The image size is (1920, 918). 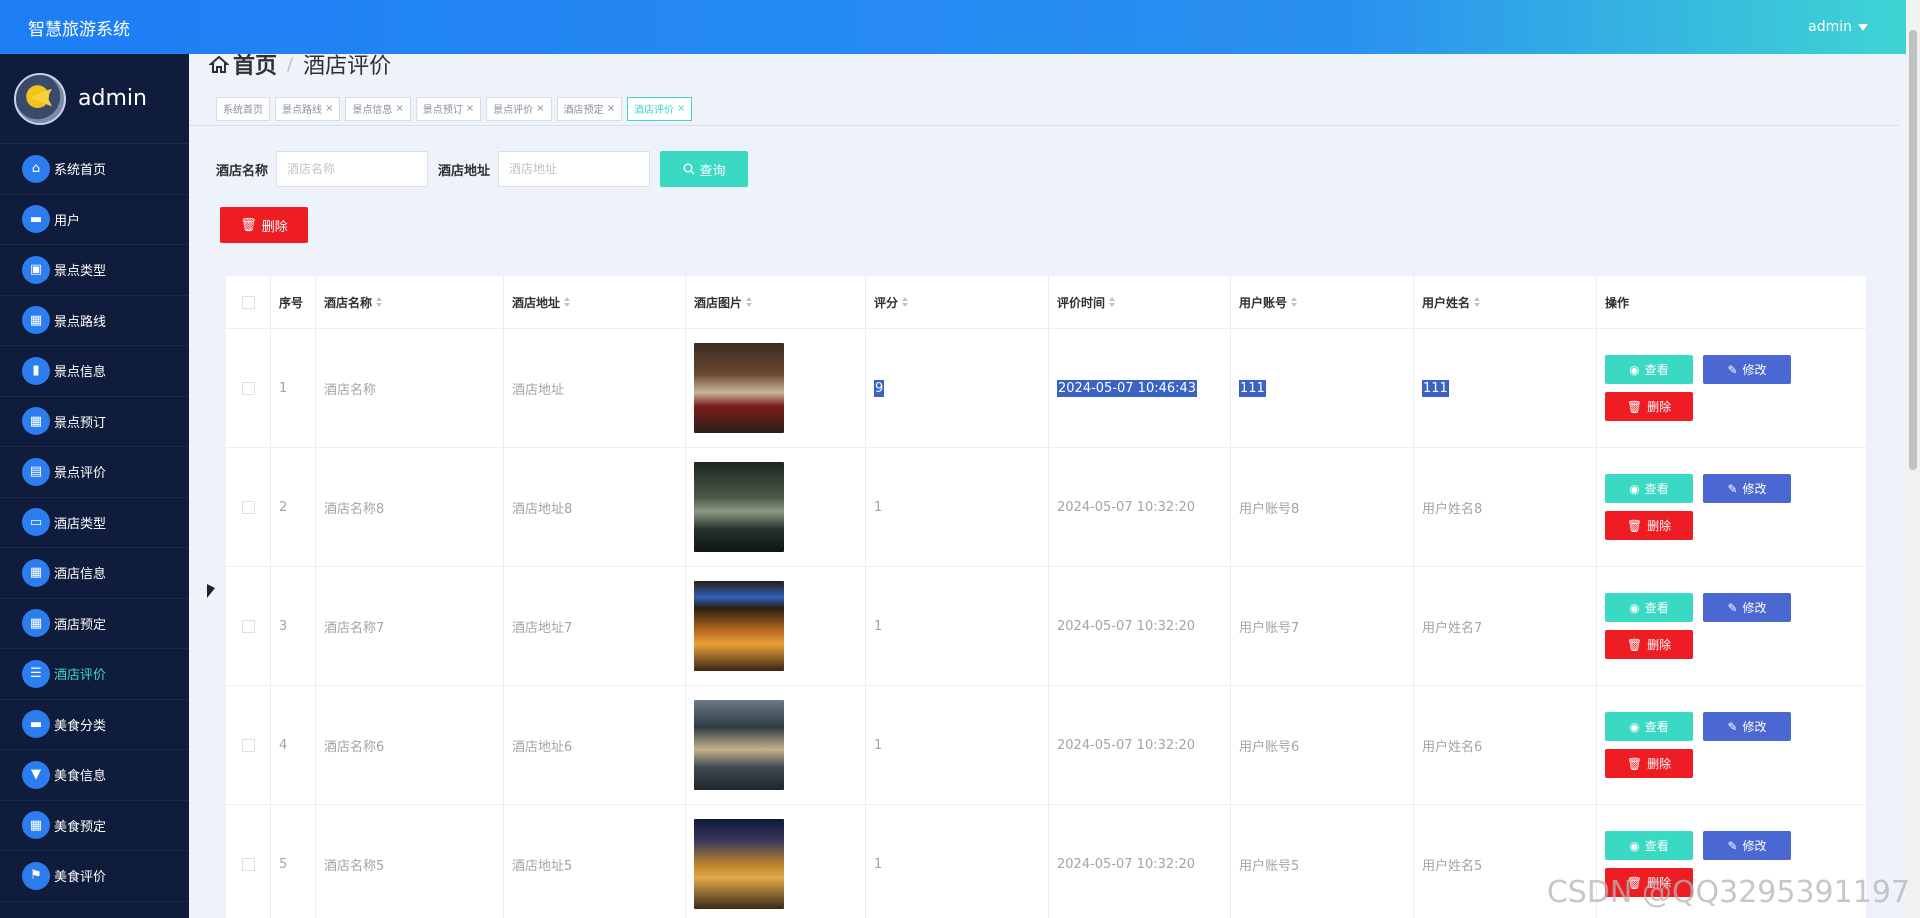 I want to click on tab-tag-4: 景点预订 ×, so click(x=448, y=108).